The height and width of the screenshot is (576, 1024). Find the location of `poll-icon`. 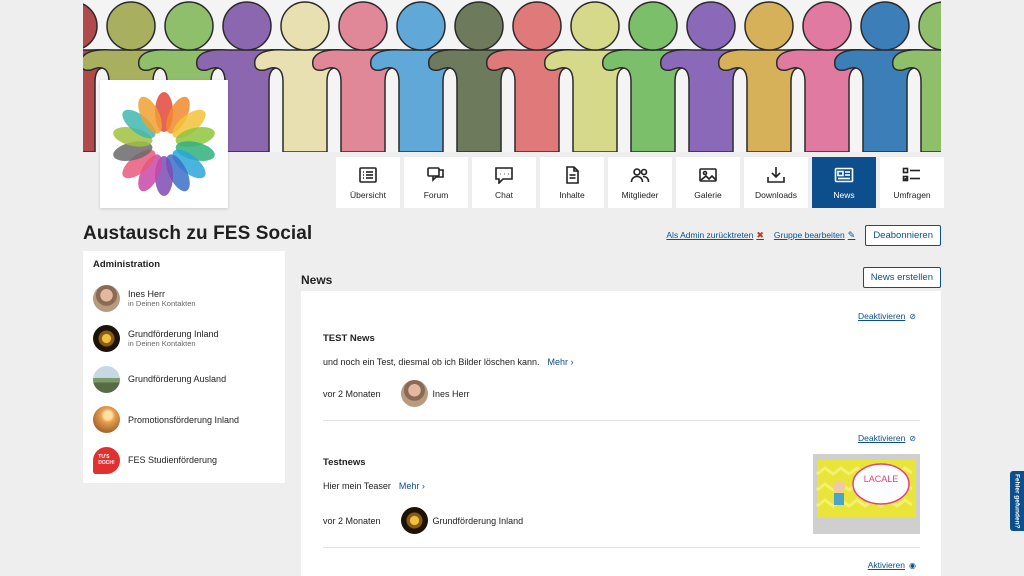

poll-icon is located at coordinates (911, 174).